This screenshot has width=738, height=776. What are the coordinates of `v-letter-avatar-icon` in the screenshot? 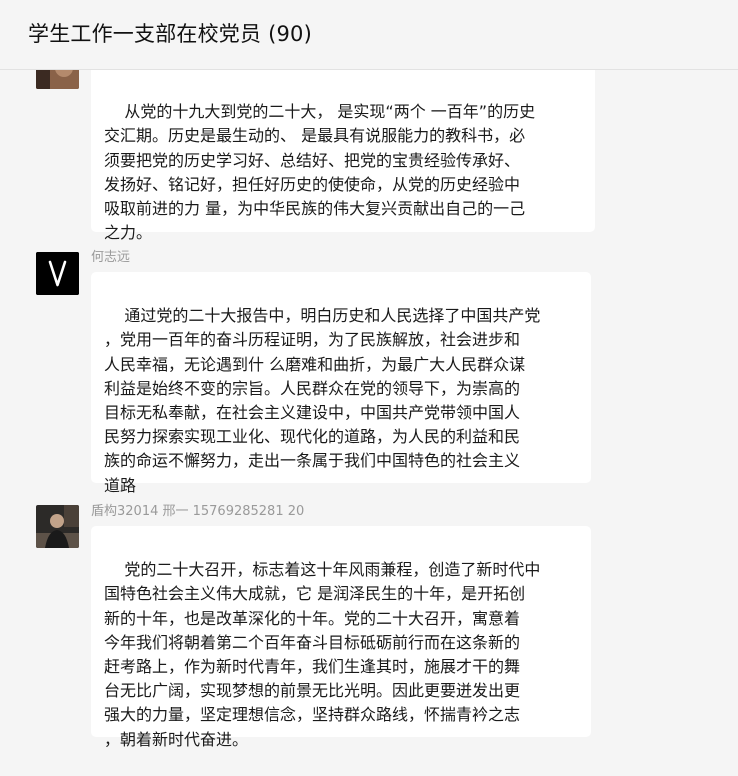 It's located at (57, 273).